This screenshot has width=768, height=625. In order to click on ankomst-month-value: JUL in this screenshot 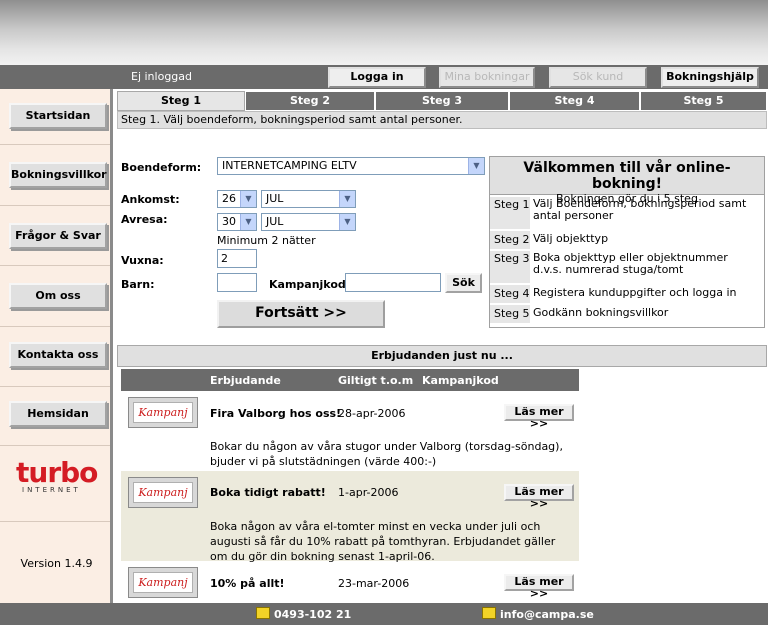, I will do `click(275, 198)`.